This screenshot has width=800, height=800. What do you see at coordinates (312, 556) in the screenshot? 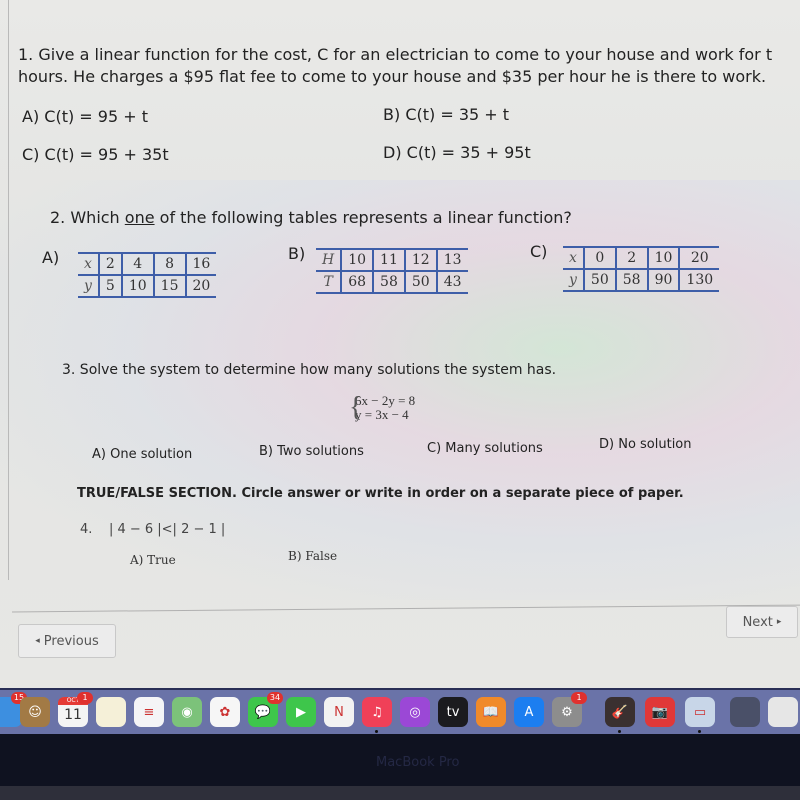
I see `q4-option-false: B) False` at bounding box center [312, 556].